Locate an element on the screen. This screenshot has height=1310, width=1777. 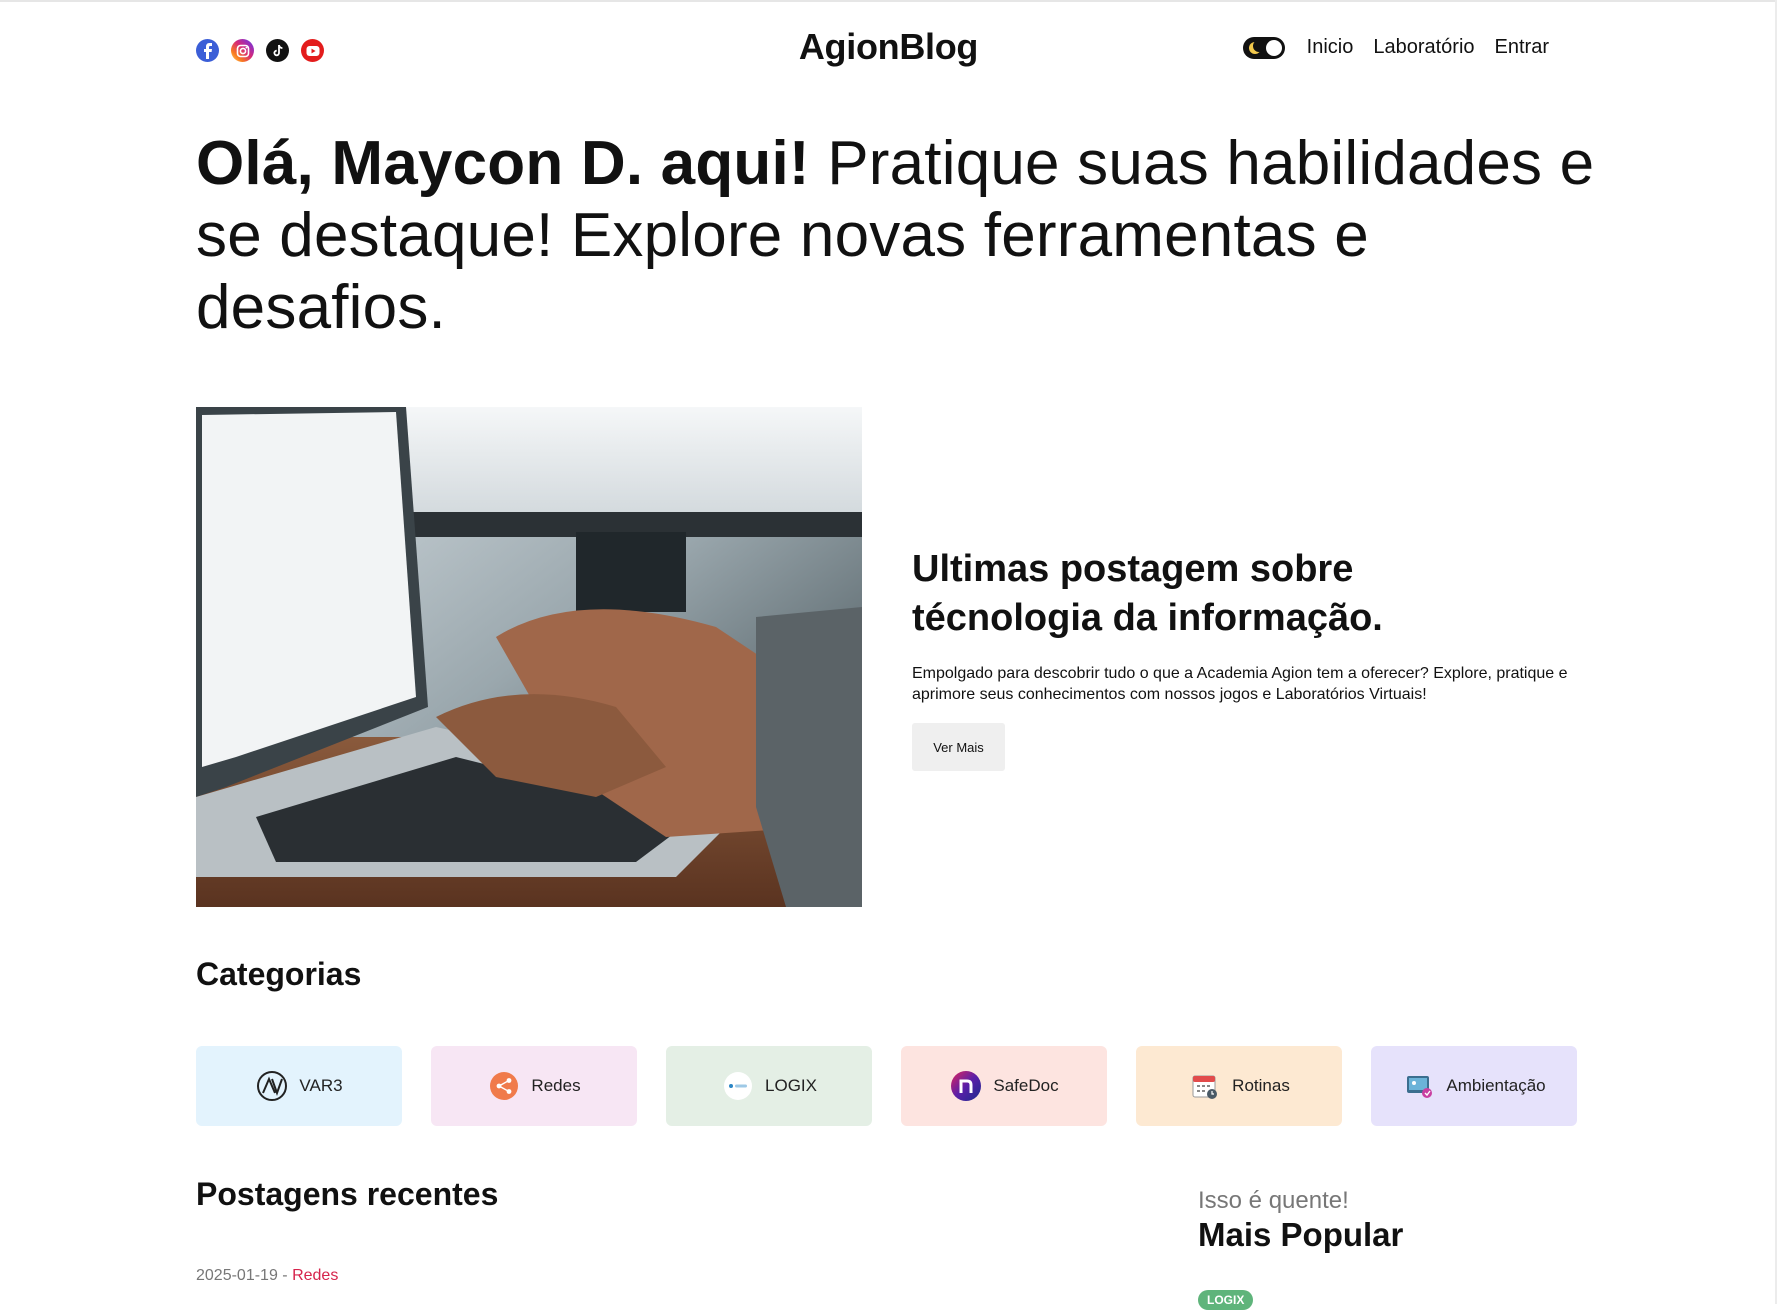
top-border is located at coordinates (888, 1).